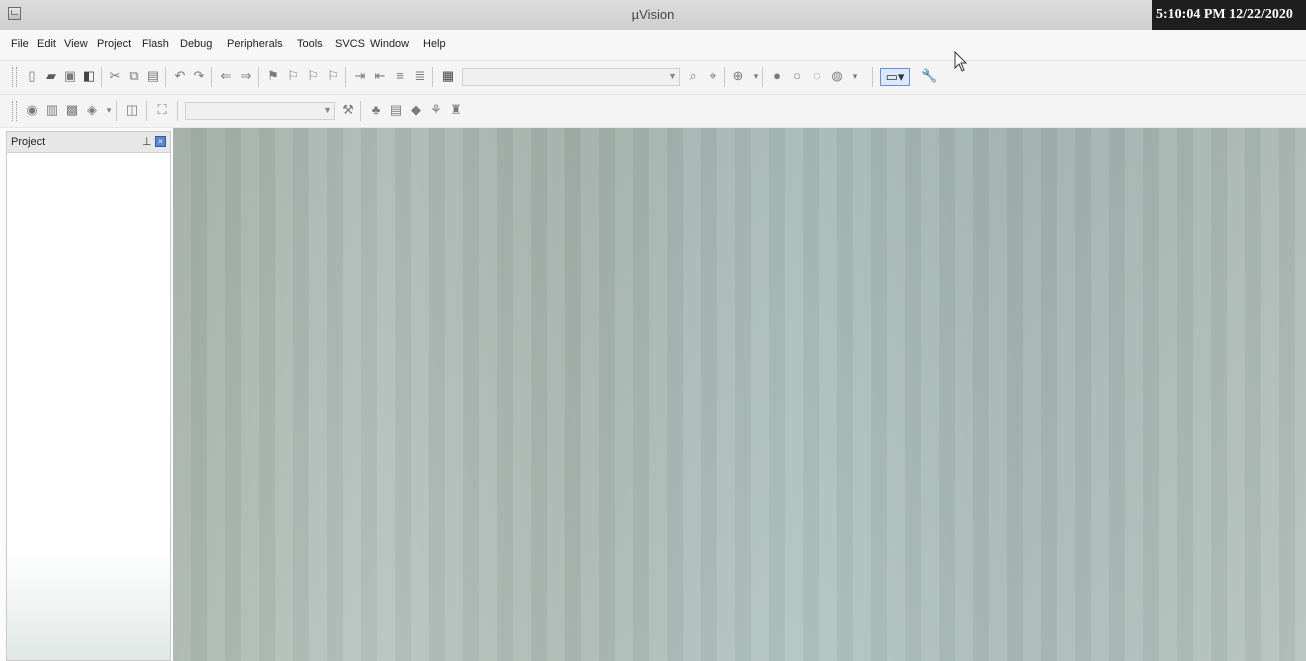 Image resolution: width=1306 pixels, height=661 pixels. I want to click on title-bar: µVision 5:10:04 PM 12/22/2020, so click(653, 15).